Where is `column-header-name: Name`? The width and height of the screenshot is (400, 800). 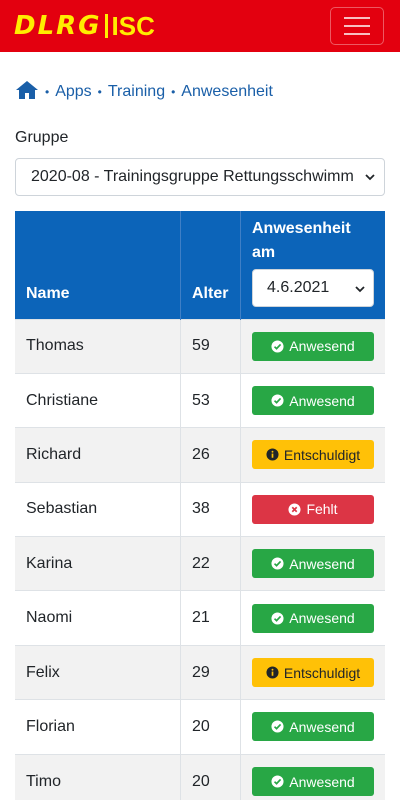 column-header-name: Name is located at coordinates (98, 265).